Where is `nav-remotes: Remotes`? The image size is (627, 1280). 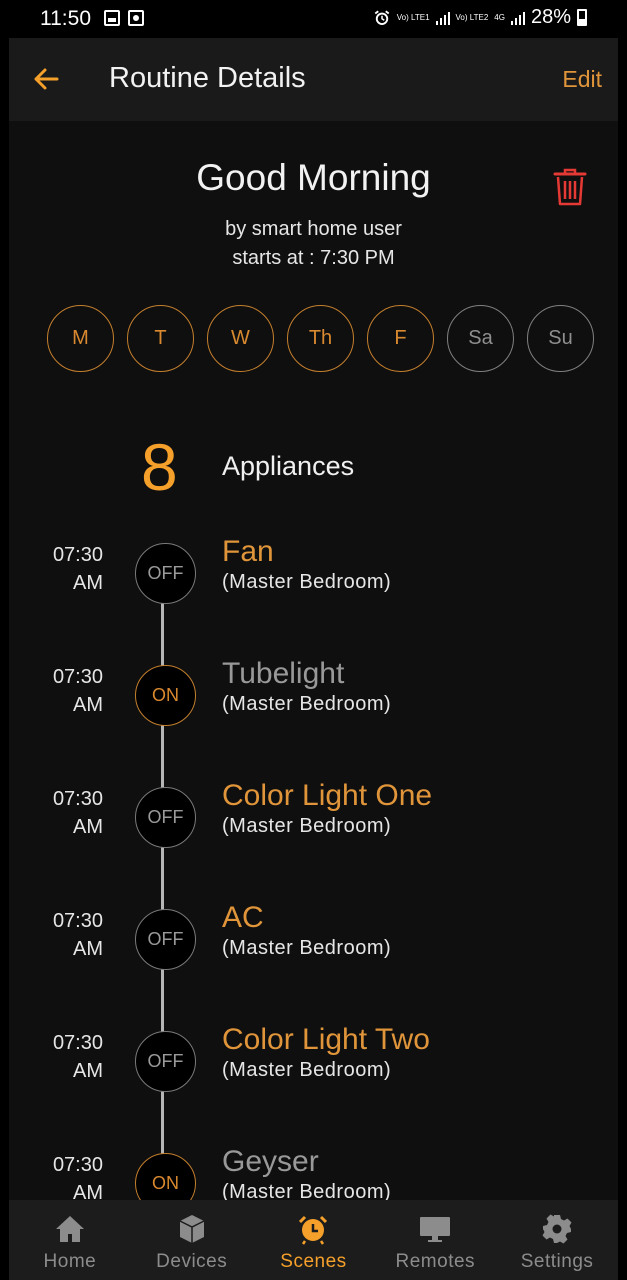 nav-remotes: Remotes is located at coordinates (435, 1240).